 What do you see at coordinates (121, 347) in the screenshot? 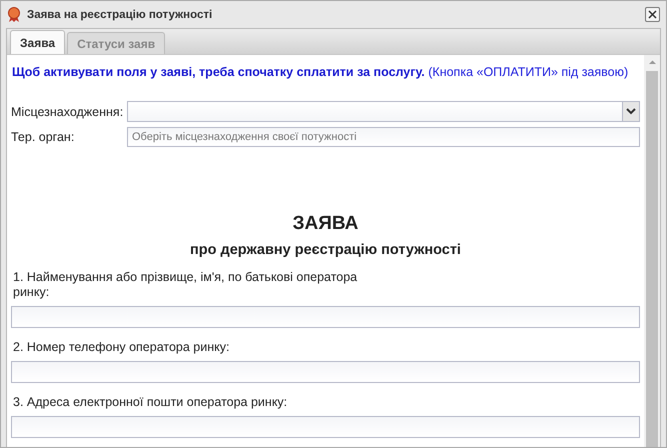
I see `question-label: 2. Номер телефону оператора ринку:` at bounding box center [121, 347].